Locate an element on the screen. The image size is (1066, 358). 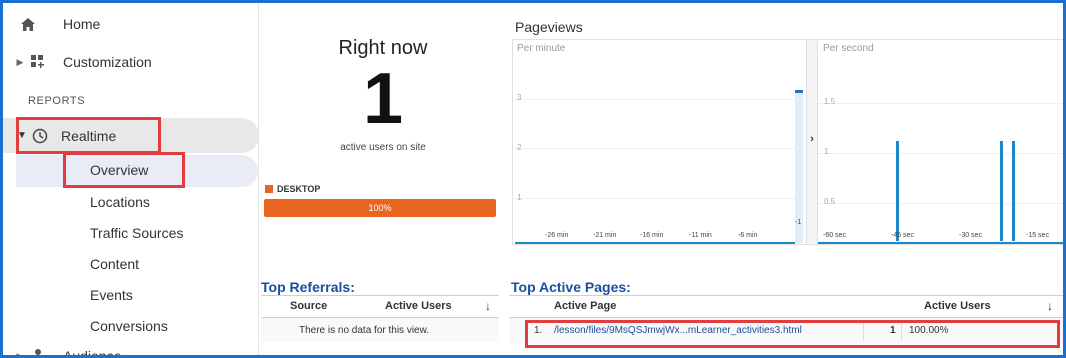
realtime-annotation-box is located at coordinates (88, 135).